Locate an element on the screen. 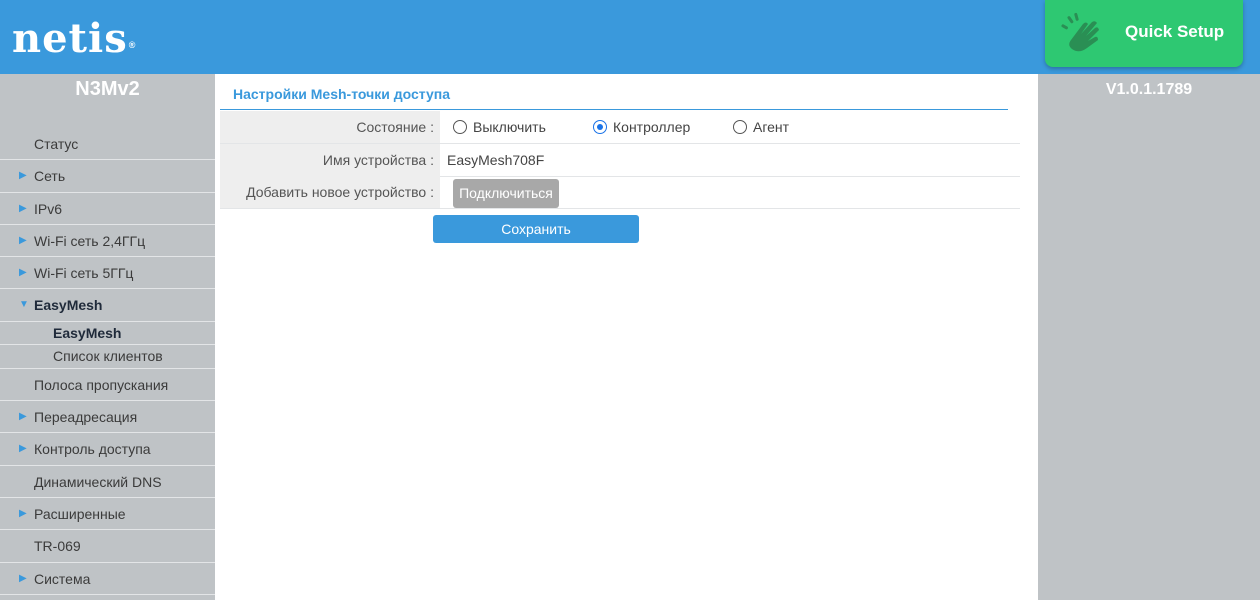 The image size is (1260, 600). sidebar-item-label: Wi-Fi сеть 2,4ГГц is located at coordinates (90, 240).